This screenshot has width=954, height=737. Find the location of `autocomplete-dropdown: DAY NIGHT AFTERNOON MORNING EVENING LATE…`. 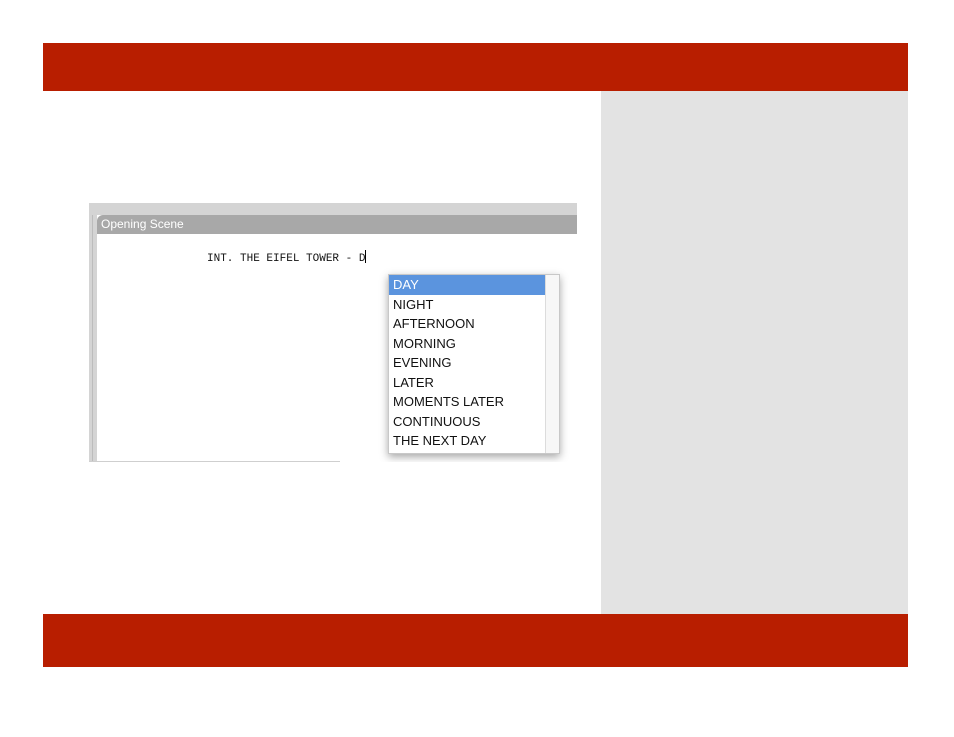

autocomplete-dropdown: DAY NIGHT AFTERNOON MORNING EVENING LATE… is located at coordinates (474, 364).